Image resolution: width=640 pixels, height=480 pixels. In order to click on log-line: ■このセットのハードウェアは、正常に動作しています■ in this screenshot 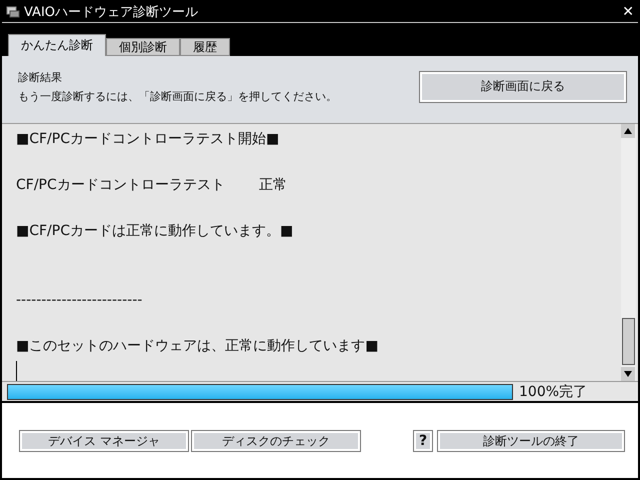, I will do `click(197, 346)`.